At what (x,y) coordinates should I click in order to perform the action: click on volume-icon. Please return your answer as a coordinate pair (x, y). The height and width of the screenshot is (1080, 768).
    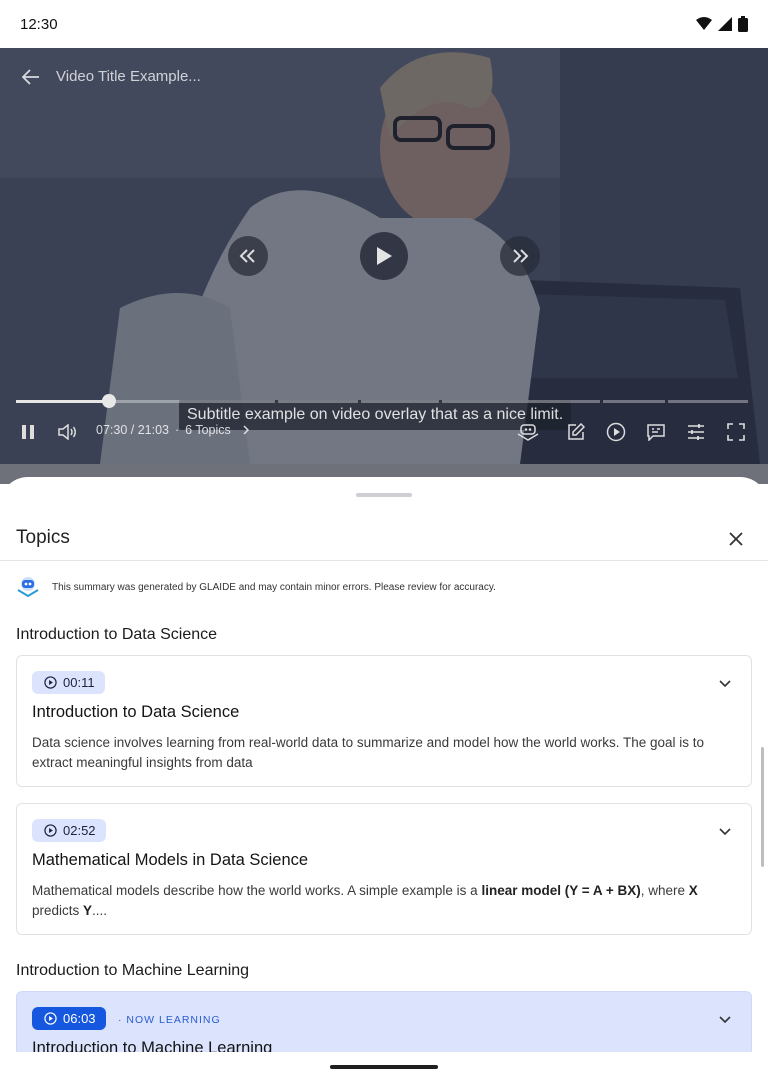
    Looking at the image, I should click on (67, 432).